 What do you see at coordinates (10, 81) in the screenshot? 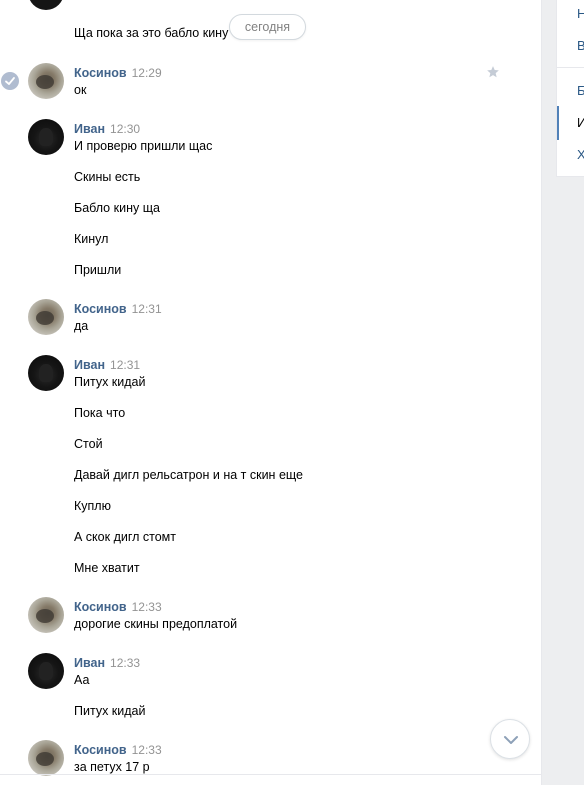
I see `check-icon` at bounding box center [10, 81].